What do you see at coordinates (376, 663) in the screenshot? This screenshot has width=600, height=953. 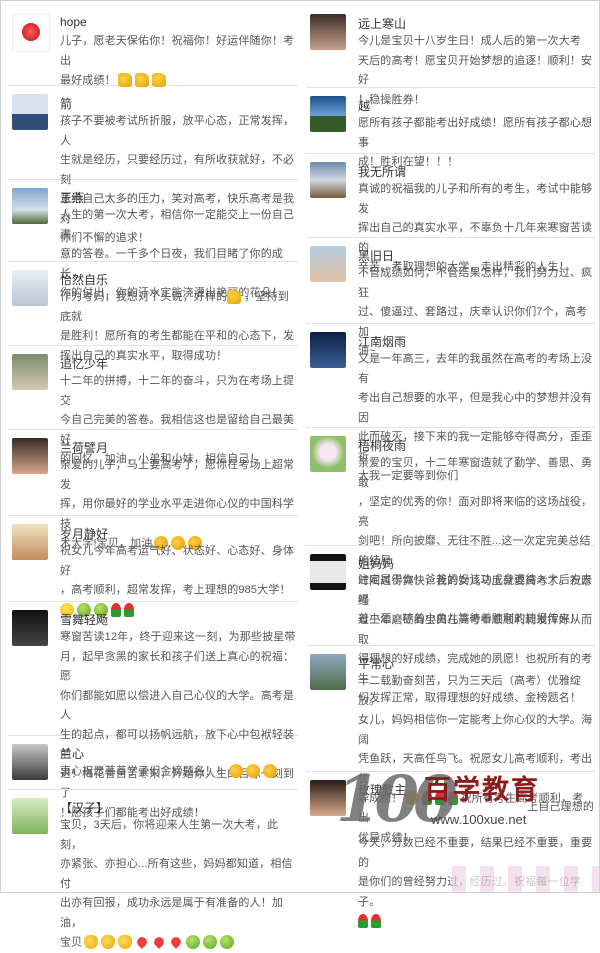 I see `commenter-name: 平常心` at bounding box center [376, 663].